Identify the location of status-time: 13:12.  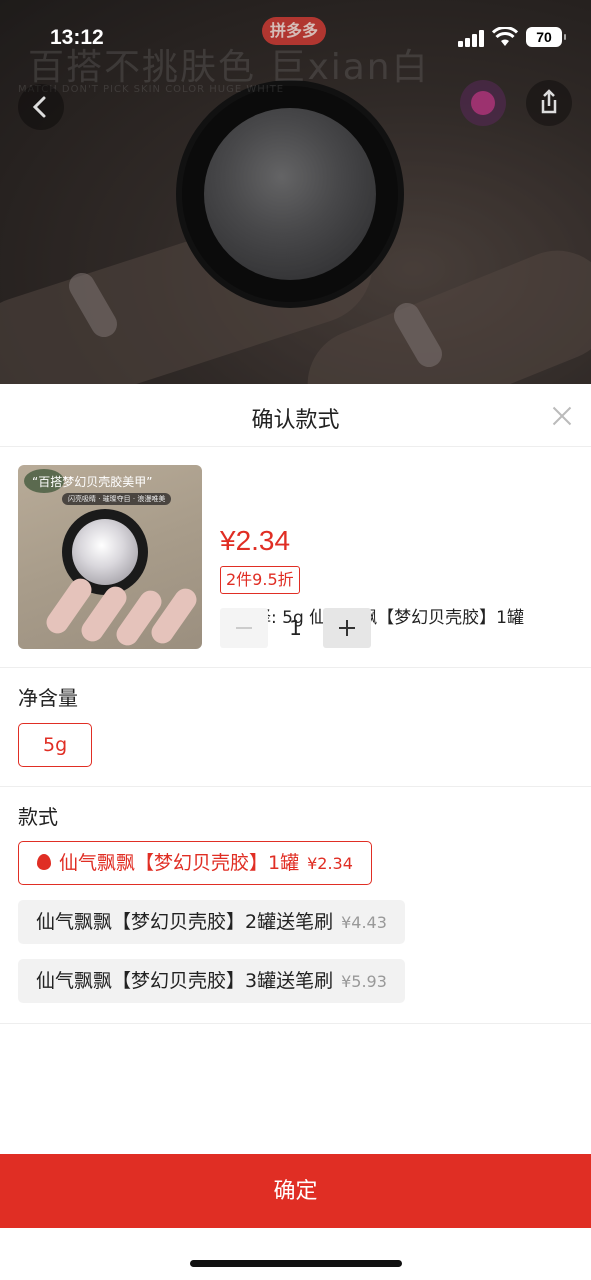
(77, 37).